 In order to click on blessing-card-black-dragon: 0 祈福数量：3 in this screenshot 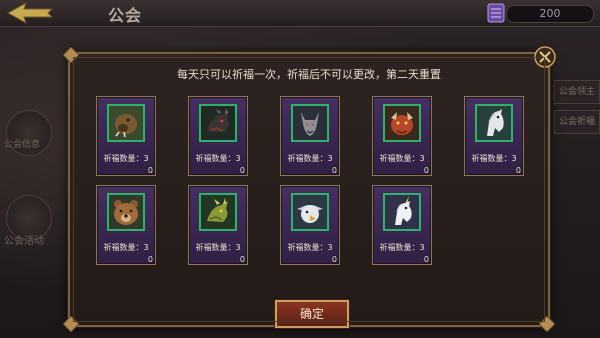, I will do `click(218, 136)`.